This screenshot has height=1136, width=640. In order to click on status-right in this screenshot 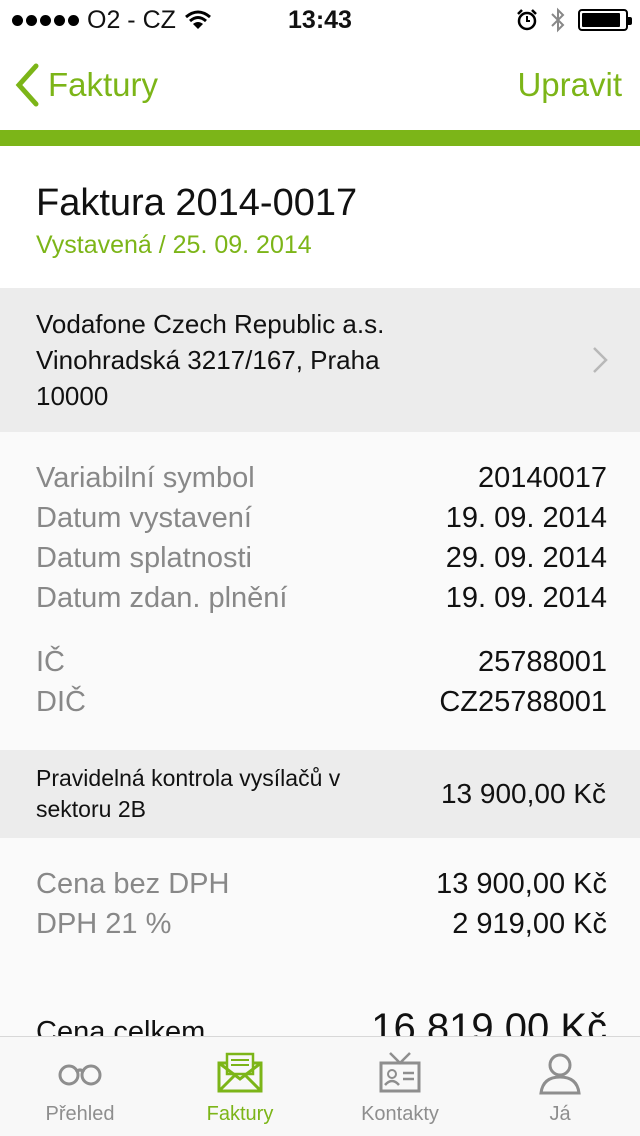, I will do `click(574, 20)`.